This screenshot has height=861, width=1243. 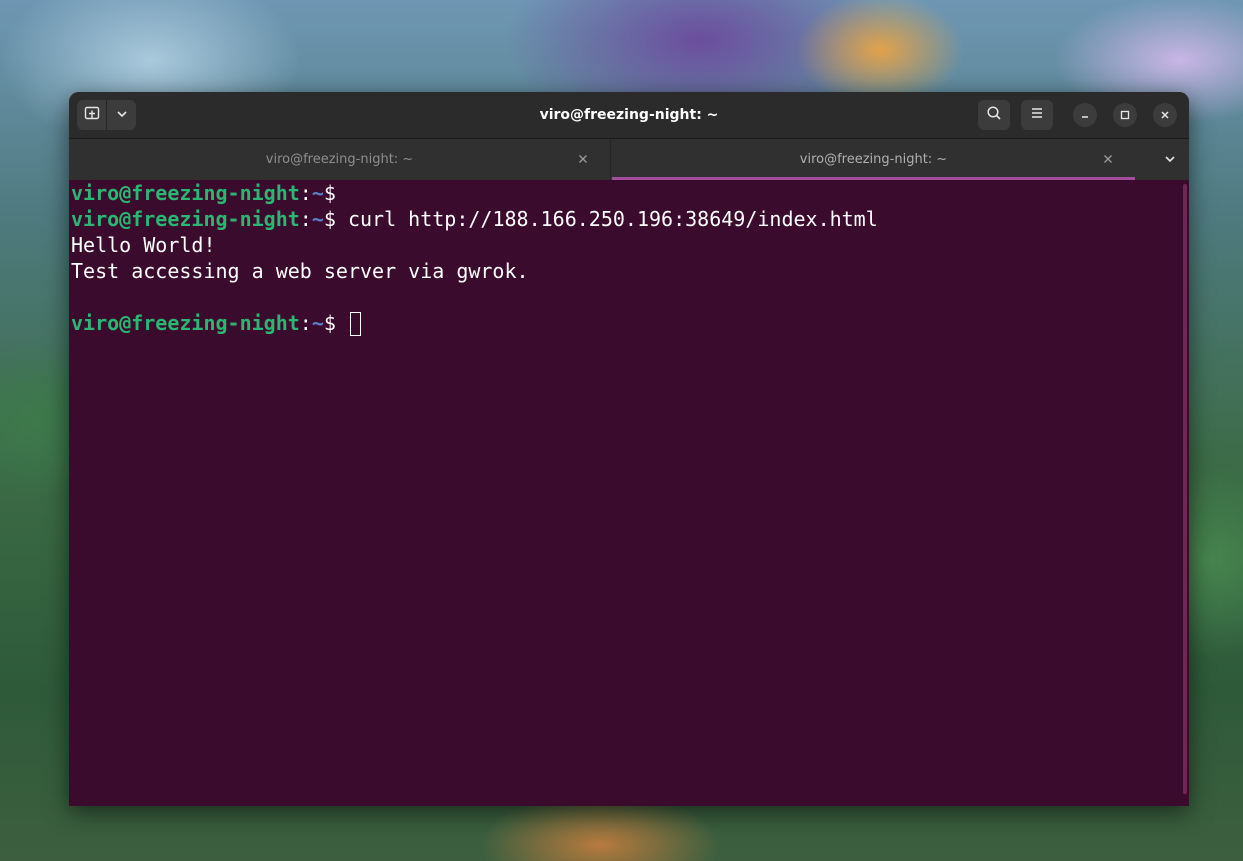 I want to click on hamburger-menu-icon, so click(x=1037, y=115).